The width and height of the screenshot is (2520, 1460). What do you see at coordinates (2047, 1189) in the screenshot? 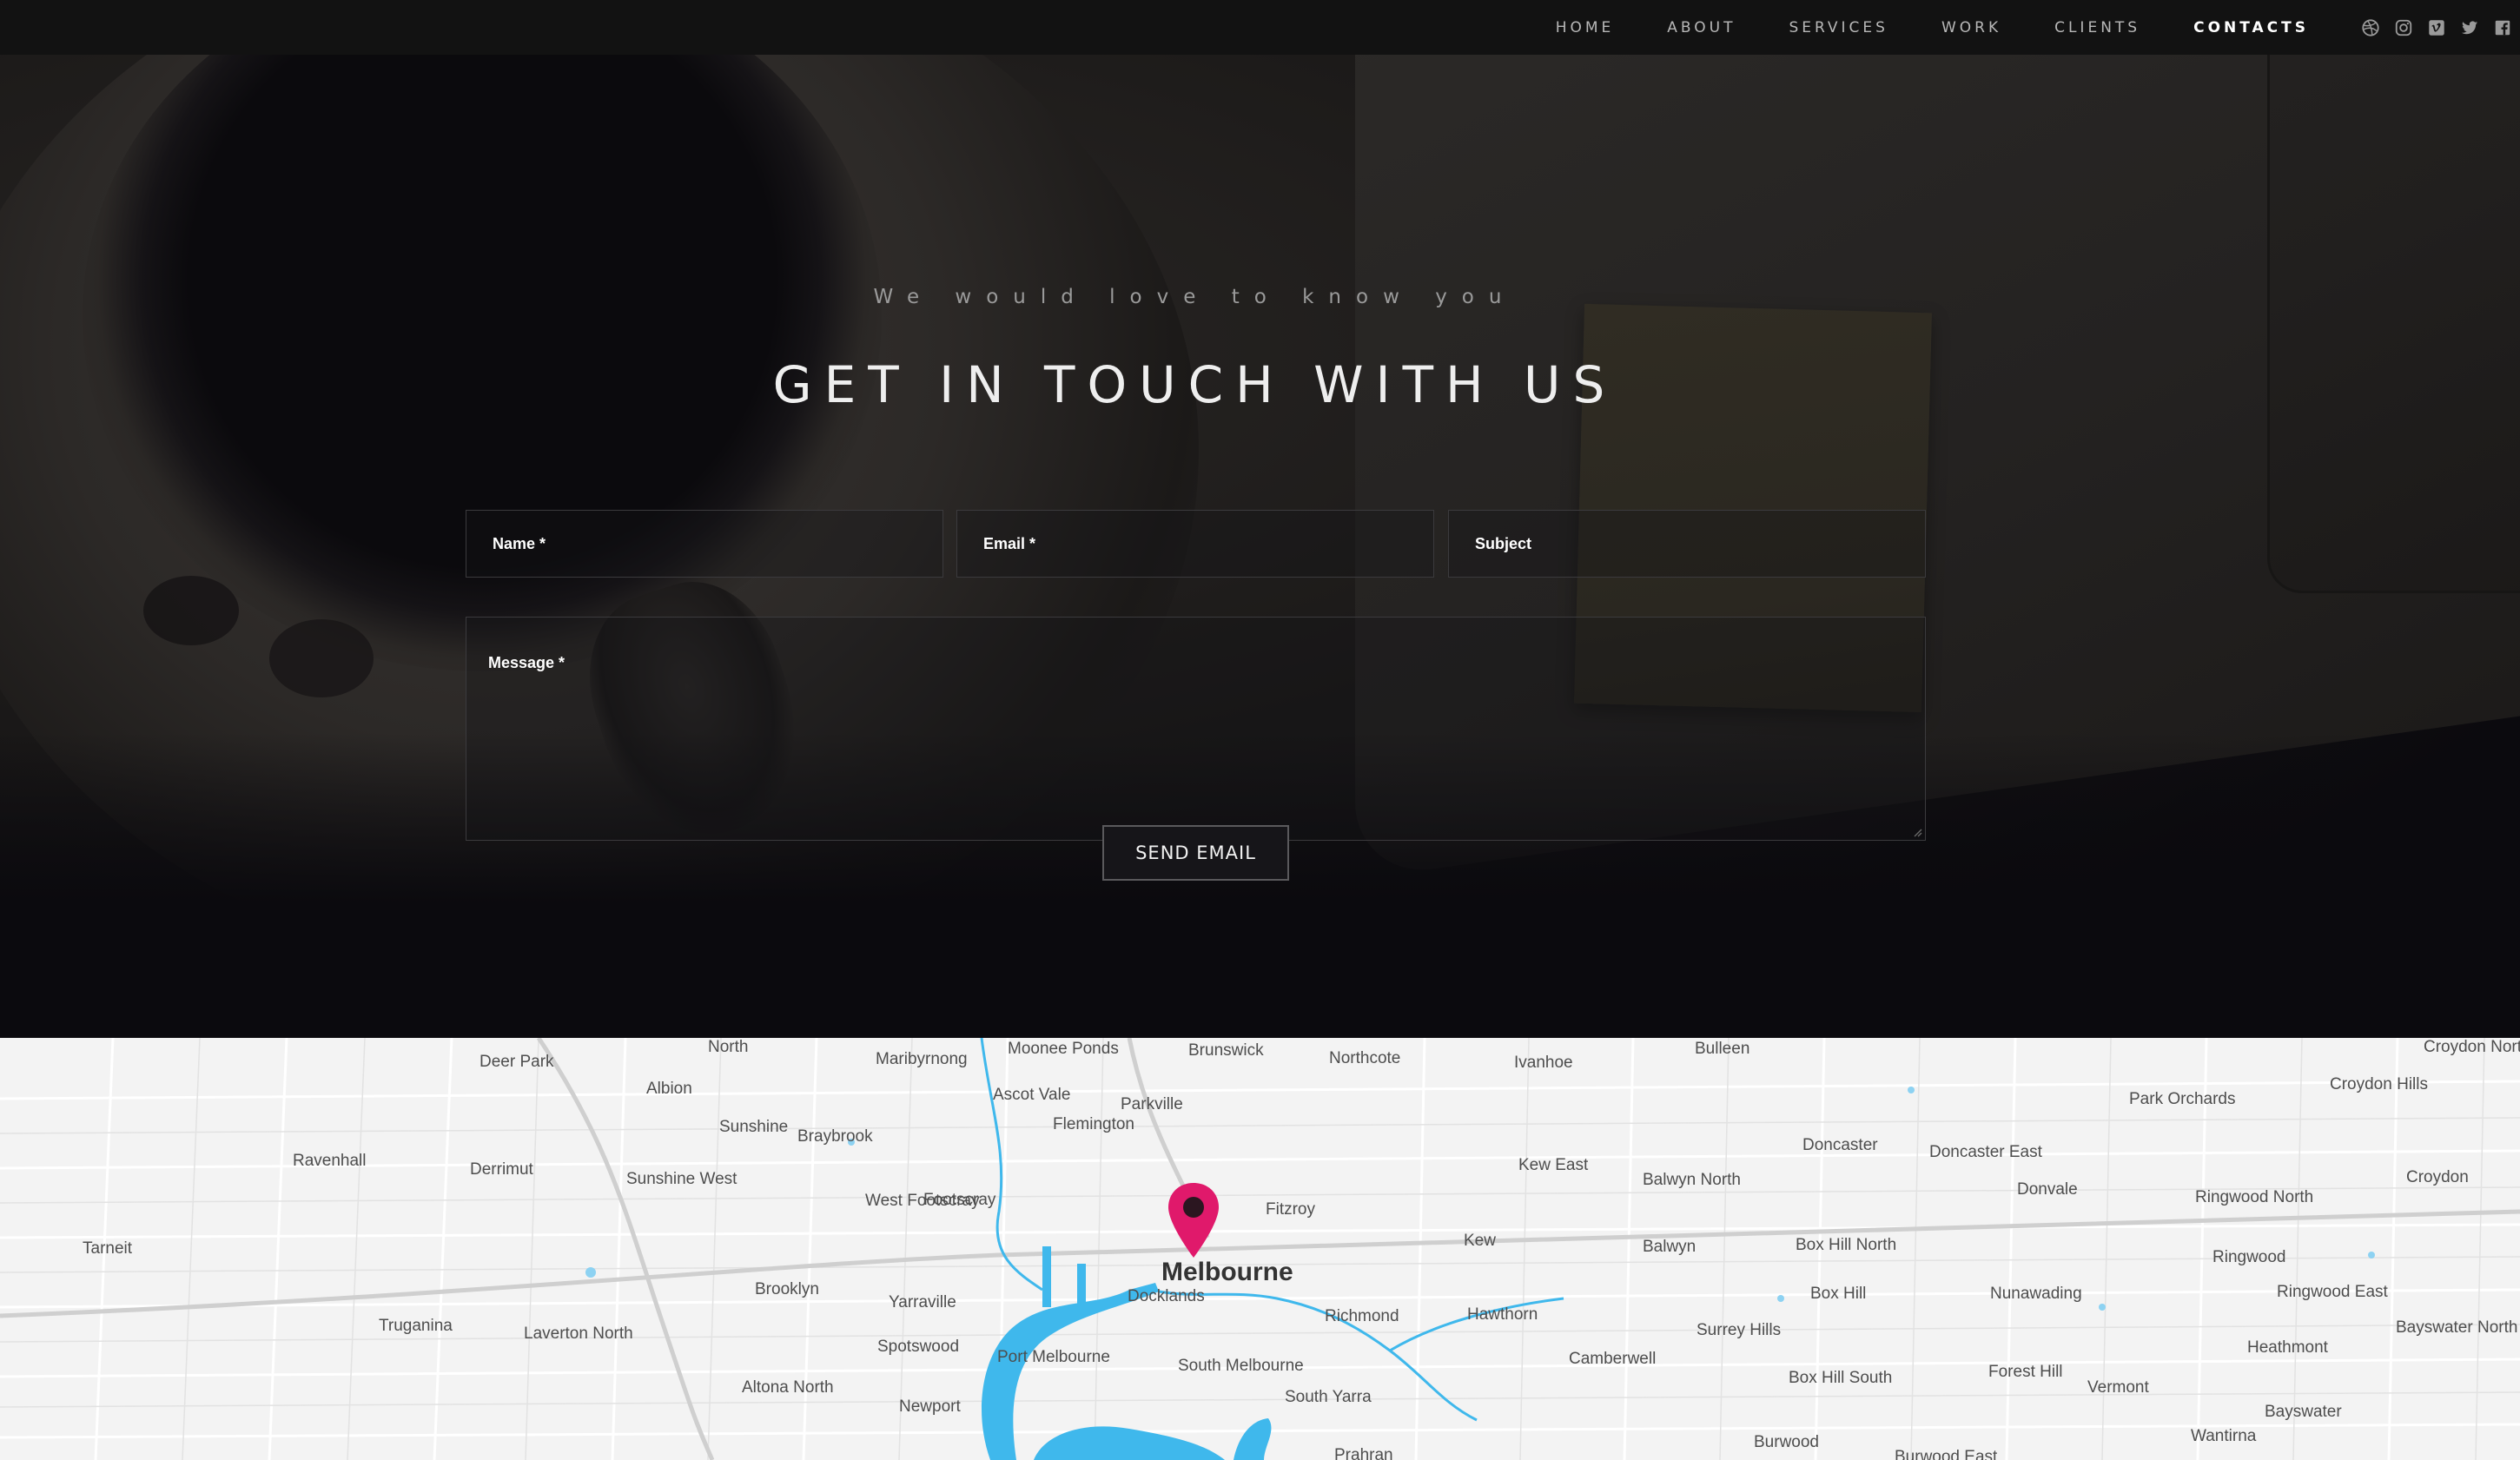
I see `map-label: Donvale` at bounding box center [2047, 1189].